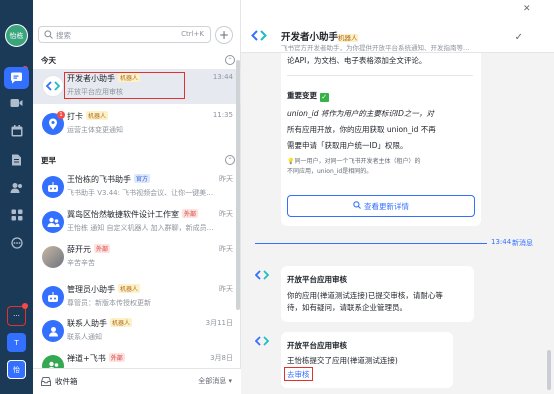 Image resolution: width=554 pixels, height=394 pixels. What do you see at coordinates (16, 35) in the screenshot?
I see `user-avatar: 怡栋` at bounding box center [16, 35].